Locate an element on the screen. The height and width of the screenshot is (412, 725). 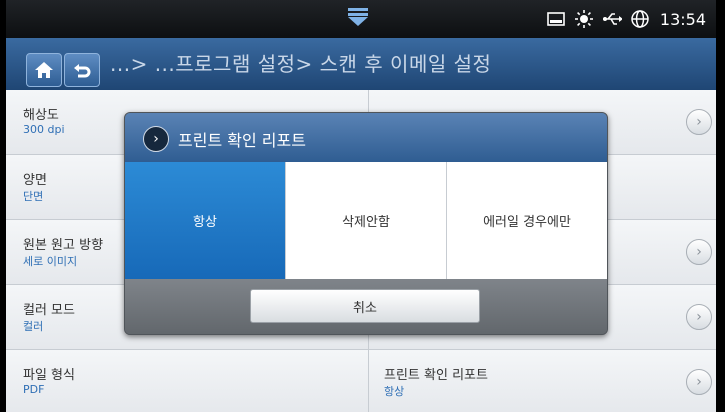
cancel-button: 취소 is located at coordinates (365, 306).